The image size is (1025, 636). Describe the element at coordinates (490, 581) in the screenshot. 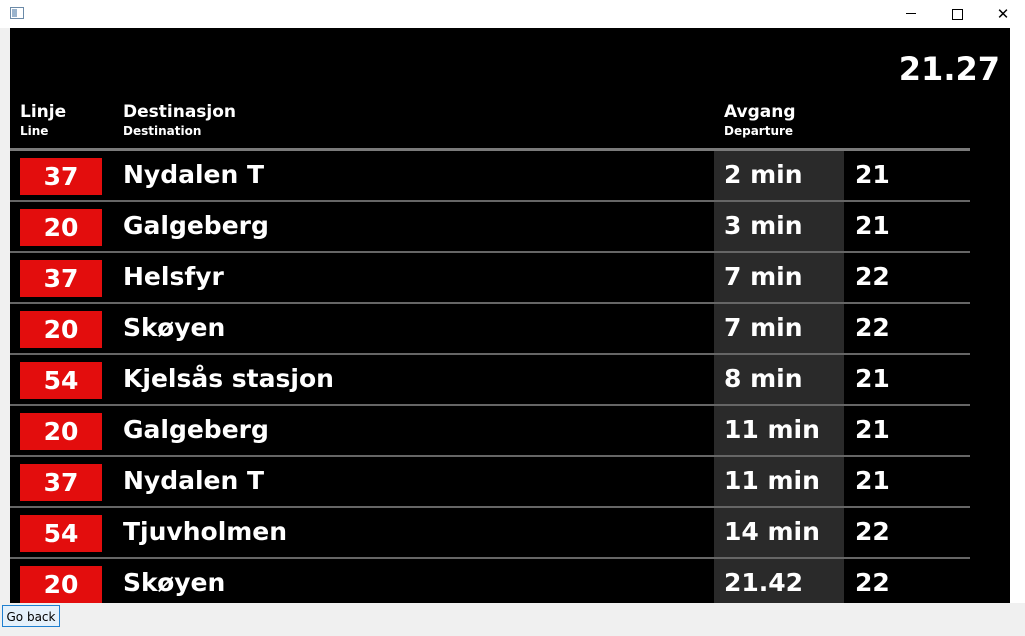

I see `departure-row: 20 Skøyen 21.42 22` at that location.